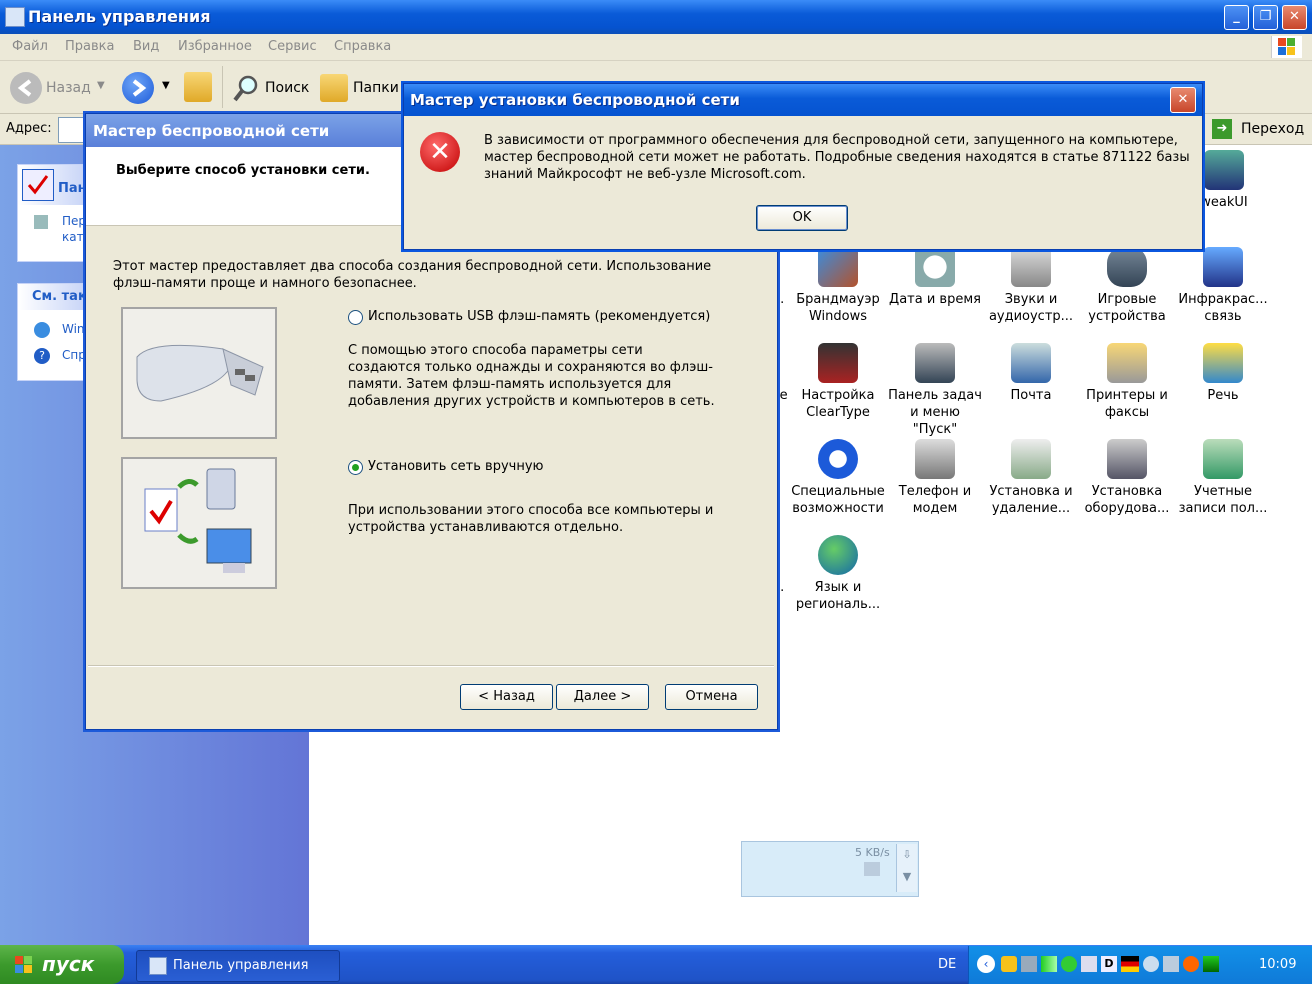  What do you see at coordinates (222, 87) in the screenshot?
I see `toolbar-separator` at bounding box center [222, 87].